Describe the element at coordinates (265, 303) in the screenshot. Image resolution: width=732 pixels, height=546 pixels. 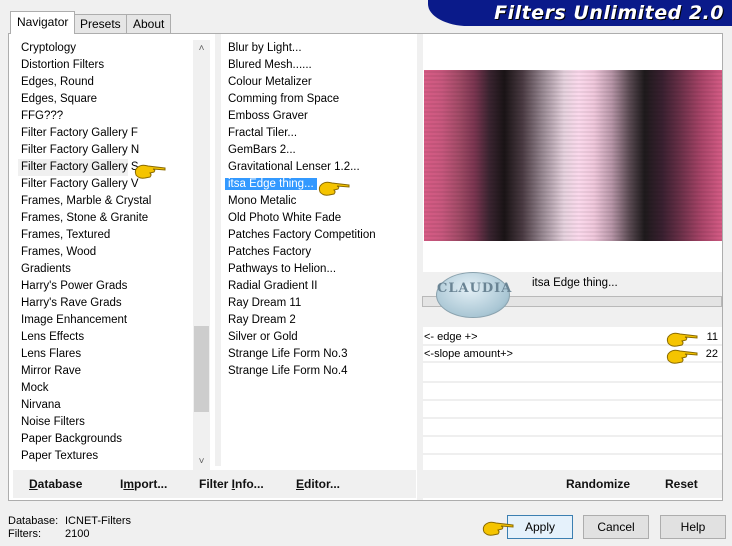
I see `filter-item-label: Ray Dream 11` at that location.